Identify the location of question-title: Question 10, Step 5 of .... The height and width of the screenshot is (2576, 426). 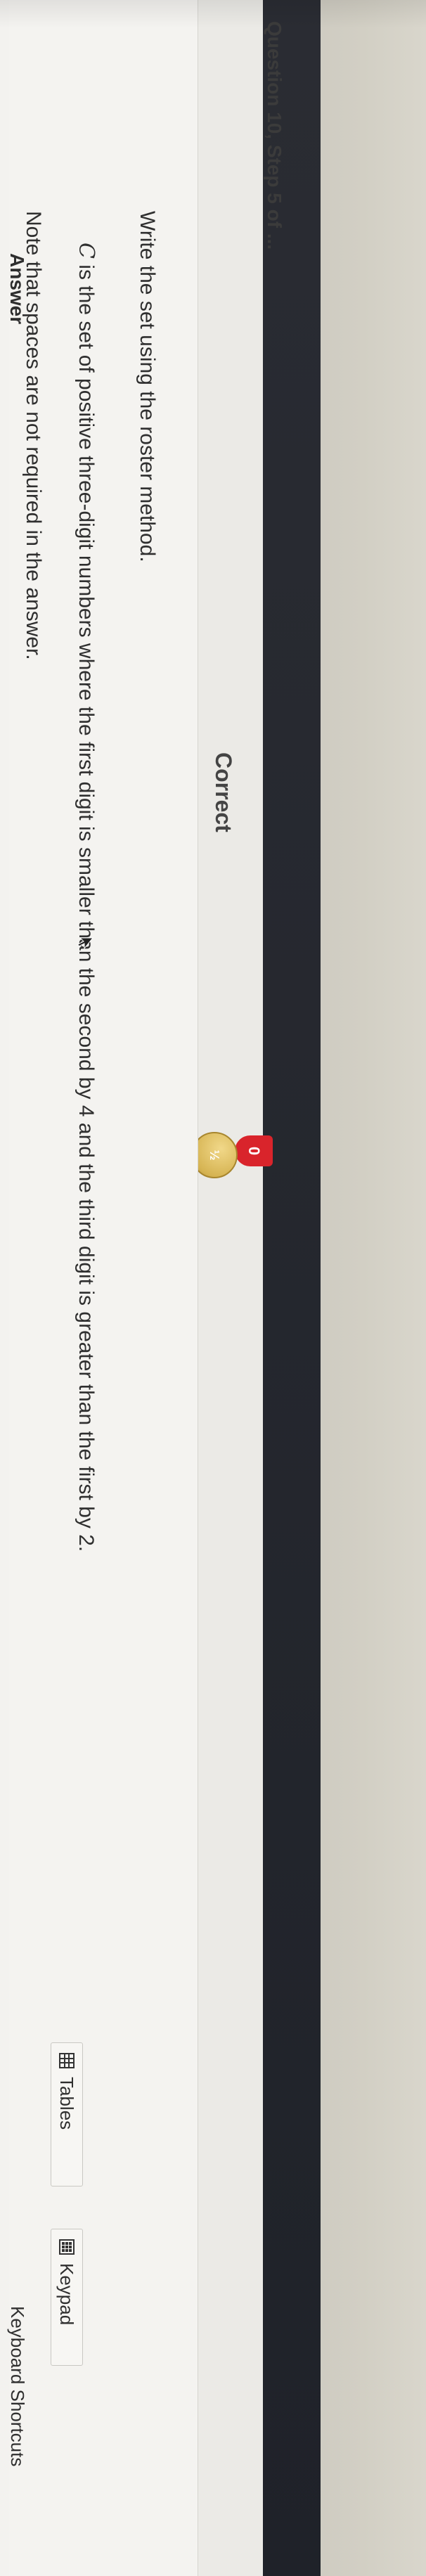
(274, 135).